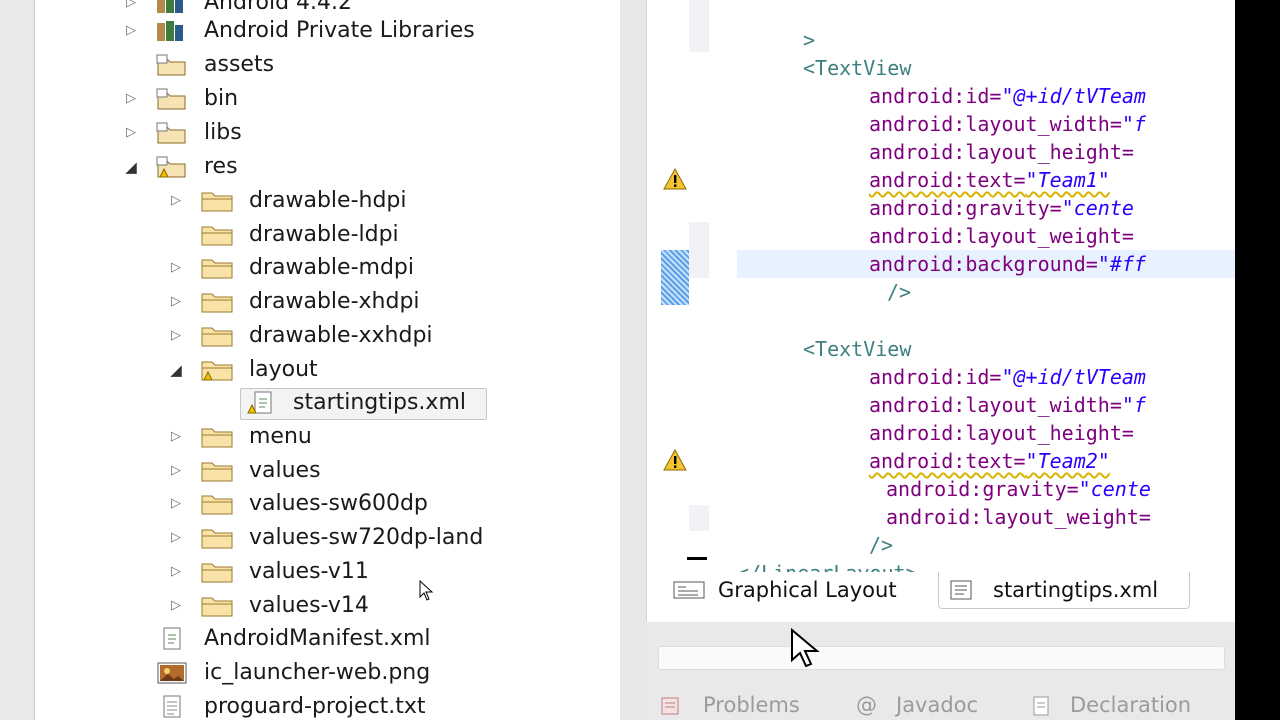  I want to click on xml-bracket: >, so click(809, 40).